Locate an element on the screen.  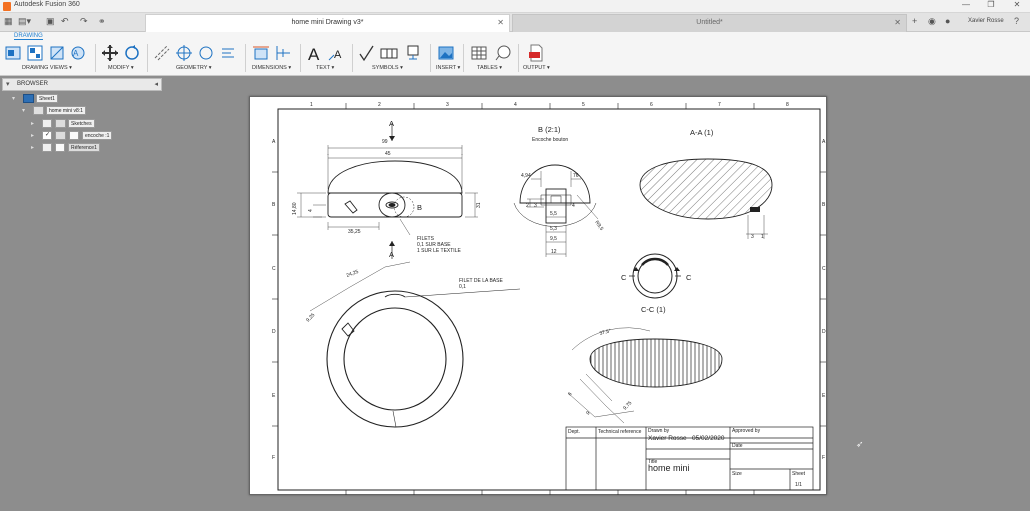
section-c-c is located at coordinates (655, 276).